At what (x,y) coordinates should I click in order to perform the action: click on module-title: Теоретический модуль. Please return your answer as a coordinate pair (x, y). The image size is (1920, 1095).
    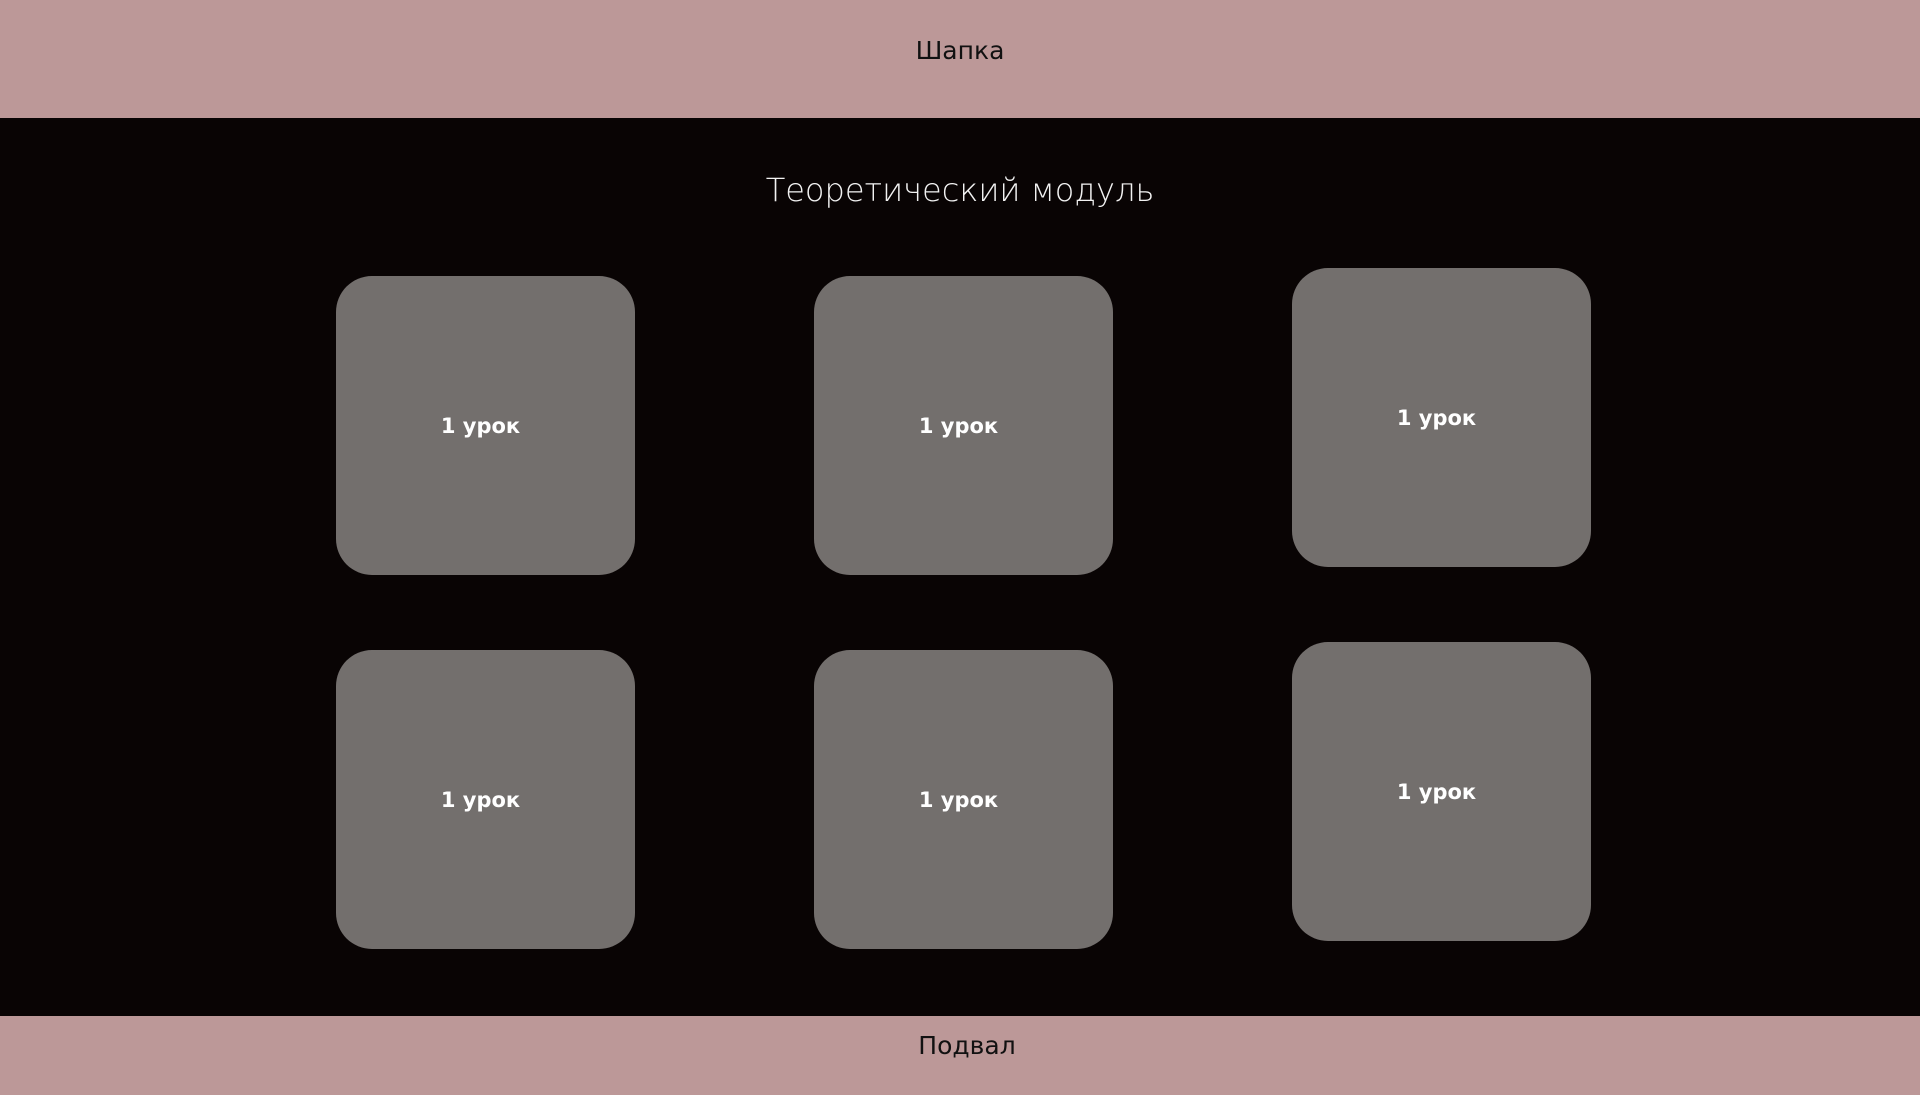
    Looking at the image, I should click on (960, 190).